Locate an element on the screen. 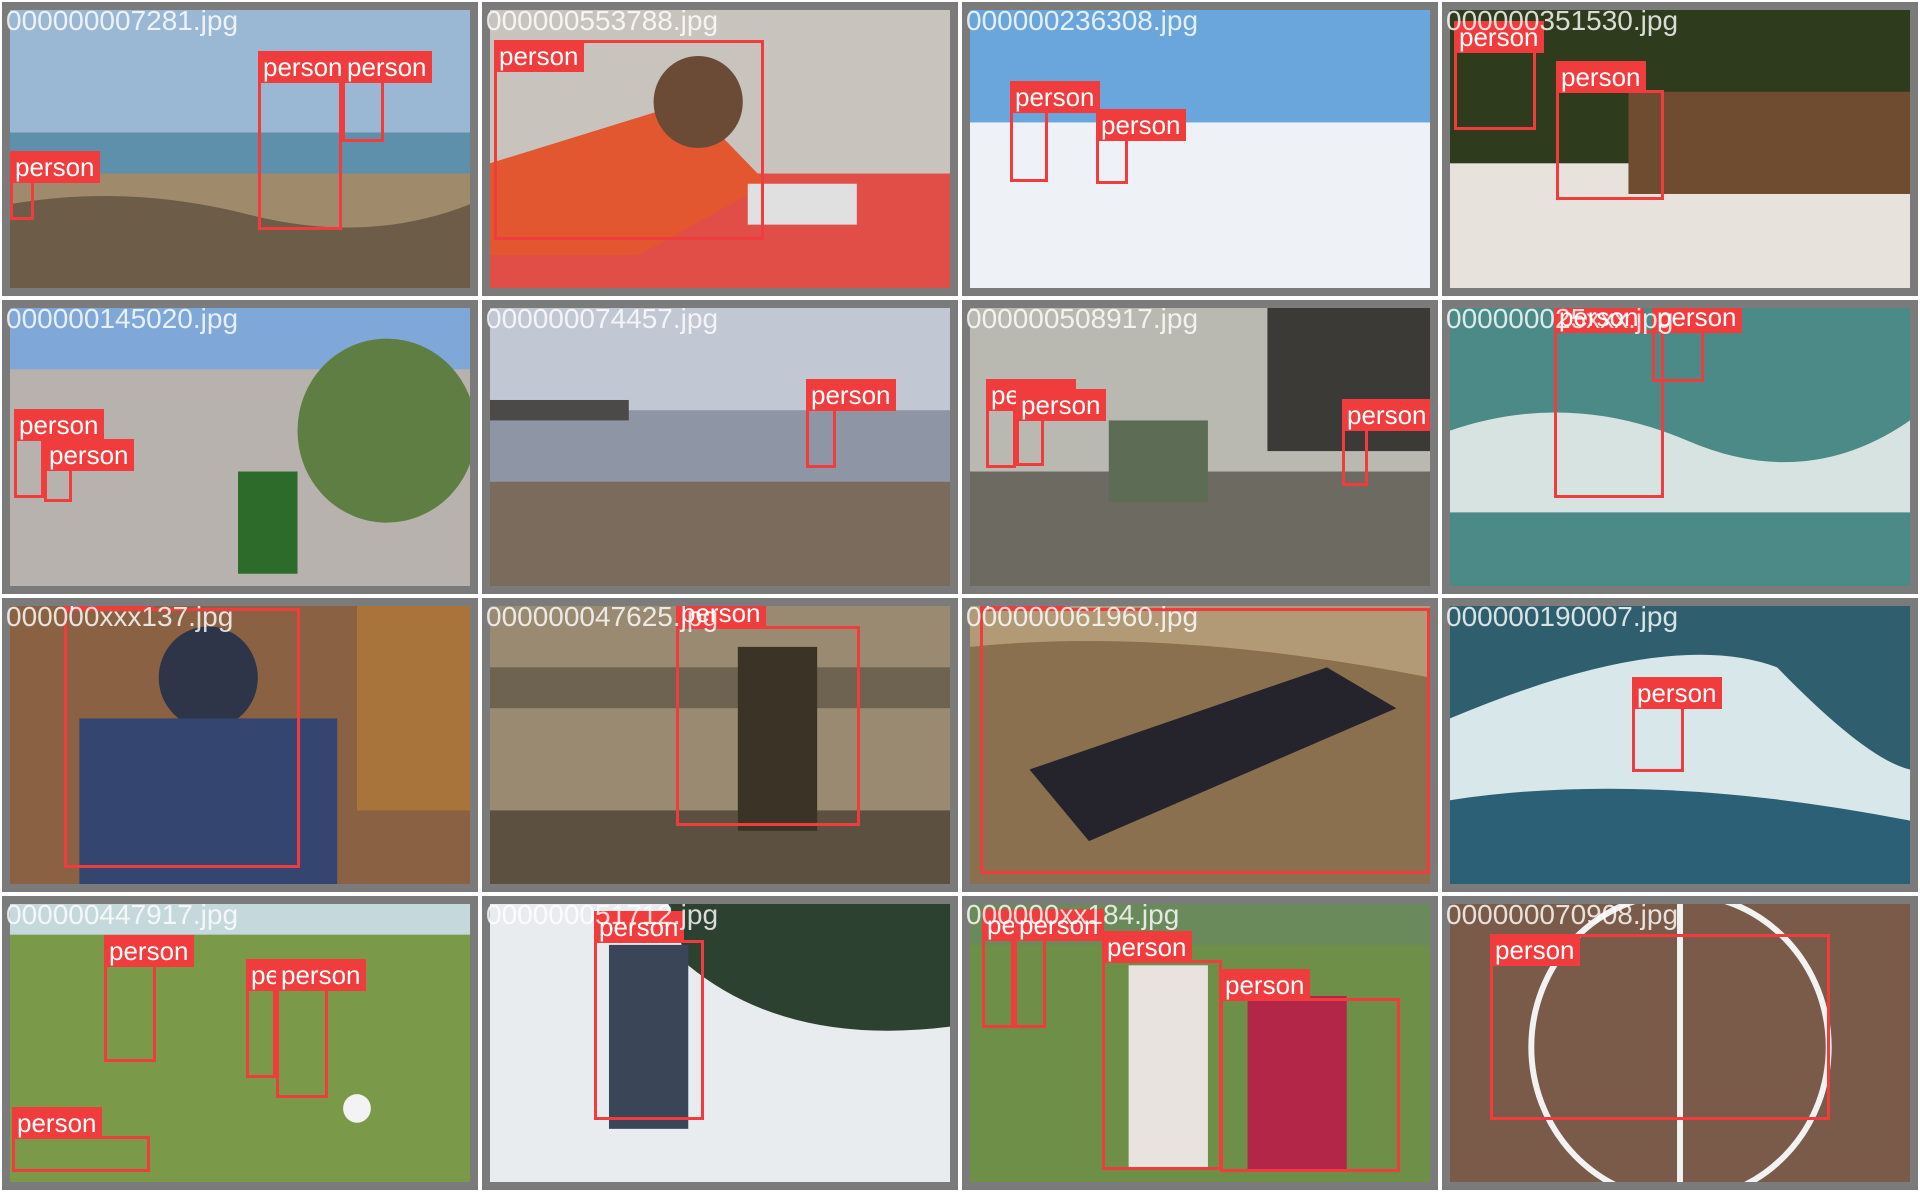  photo-surfer-2: person is located at coordinates (1680, 745).